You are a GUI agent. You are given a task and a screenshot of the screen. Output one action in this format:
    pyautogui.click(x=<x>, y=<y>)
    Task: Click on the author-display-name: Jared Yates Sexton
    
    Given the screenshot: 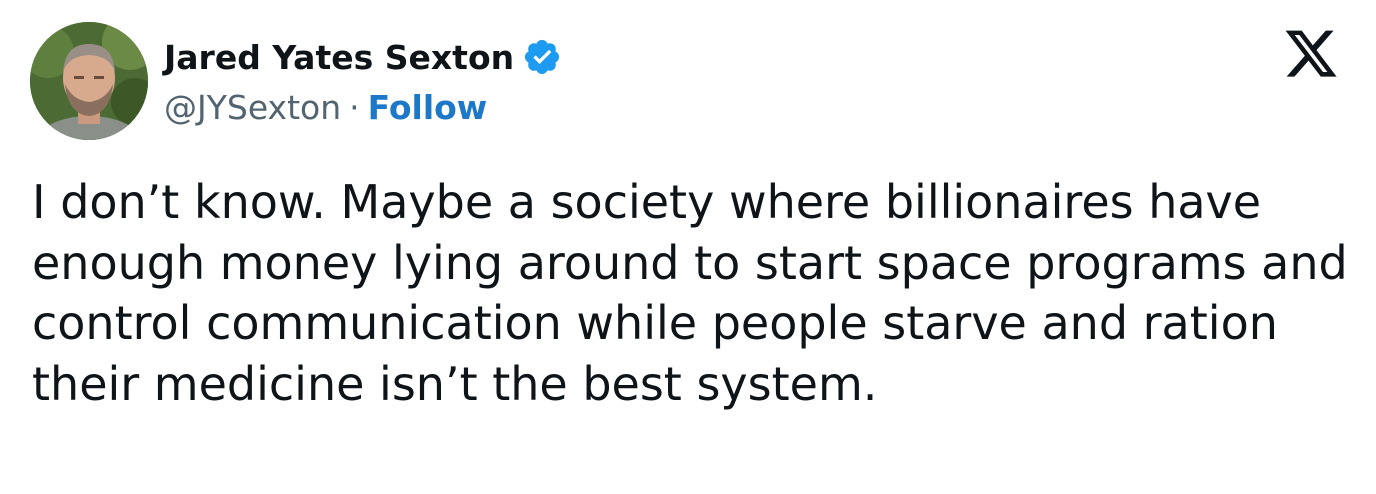 What is the action you would take?
    pyautogui.click(x=339, y=57)
    